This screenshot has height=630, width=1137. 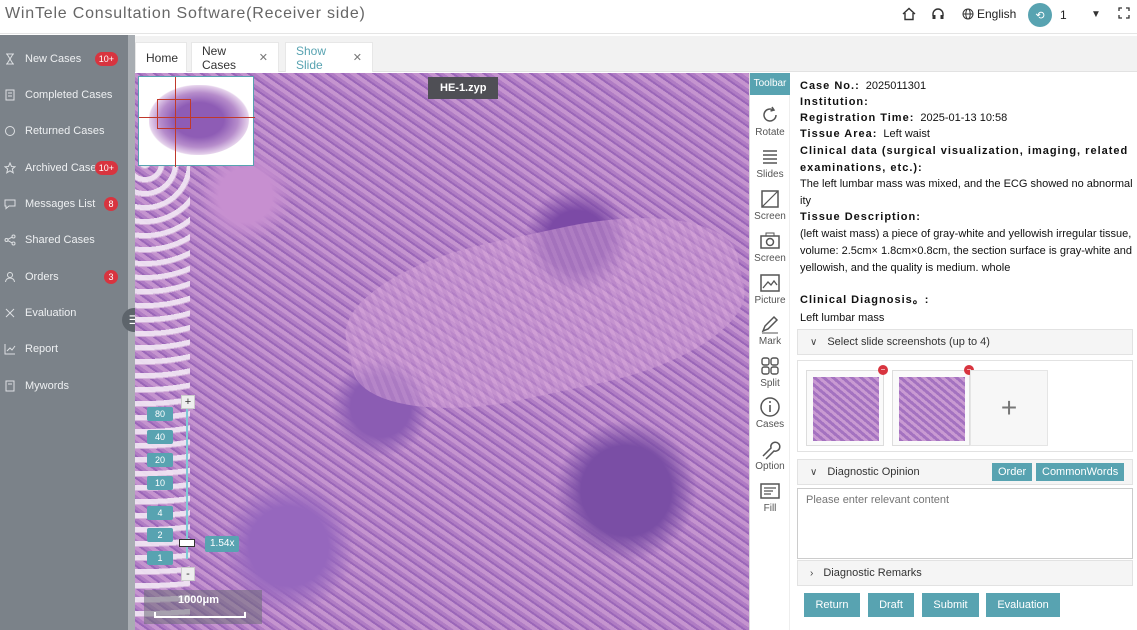 I want to click on sidebar-item-label: Shared Cases, so click(x=60, y=240).